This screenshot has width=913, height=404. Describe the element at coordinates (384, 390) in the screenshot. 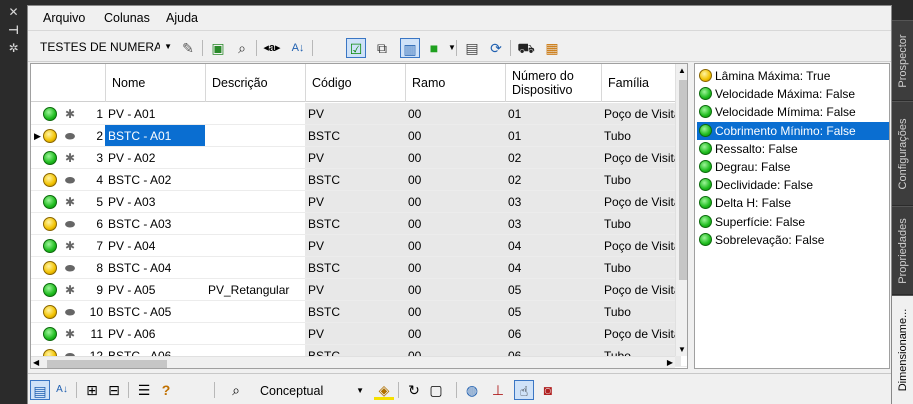

I see `paint-bucket-icon: ◈` at that location.